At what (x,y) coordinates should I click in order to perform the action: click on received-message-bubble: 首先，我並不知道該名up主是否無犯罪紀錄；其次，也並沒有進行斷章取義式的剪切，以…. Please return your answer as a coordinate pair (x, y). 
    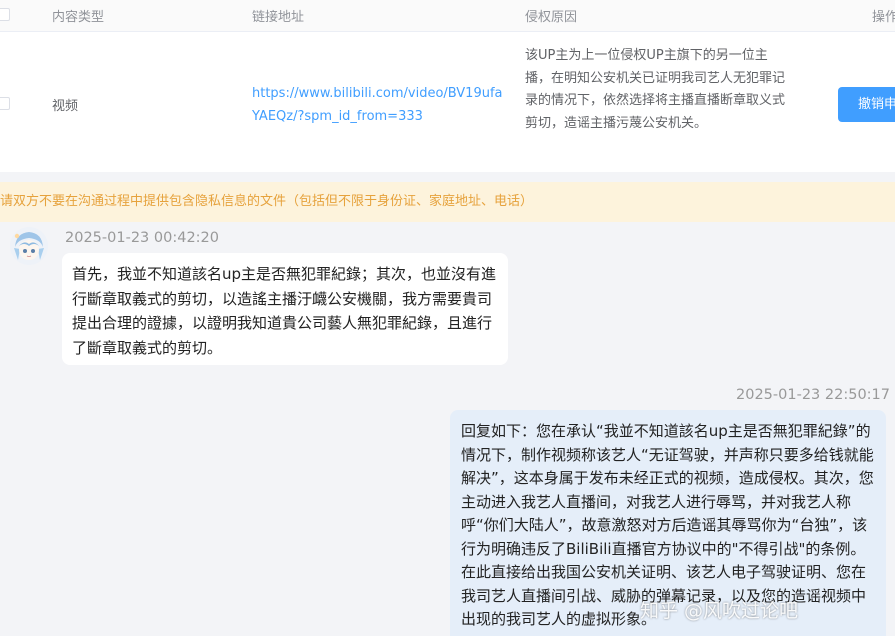
    Looking at the image, I should click on (285, 309).